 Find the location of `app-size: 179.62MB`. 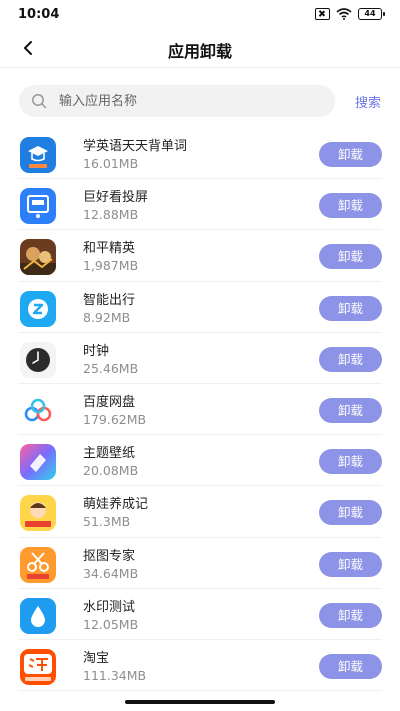

app-size: 179.62MB is located at coordinates (115, 419).